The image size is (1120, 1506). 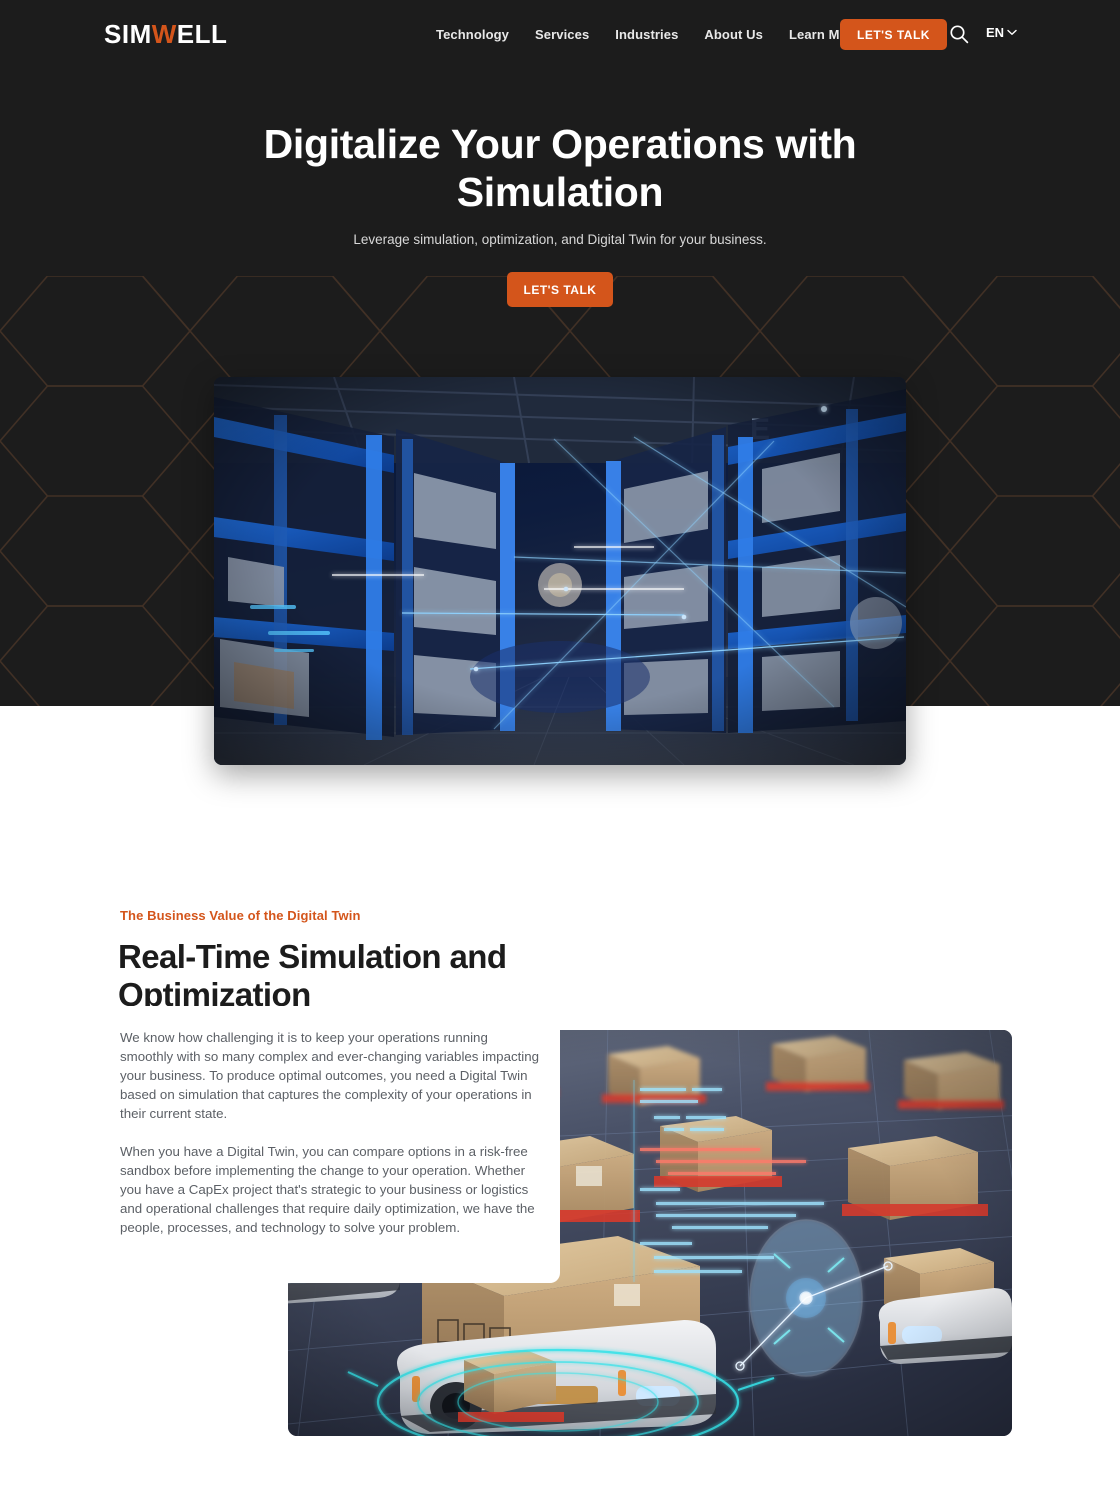 I want to click on logo-text-suffix: ELL, so click(x=202, y=34).